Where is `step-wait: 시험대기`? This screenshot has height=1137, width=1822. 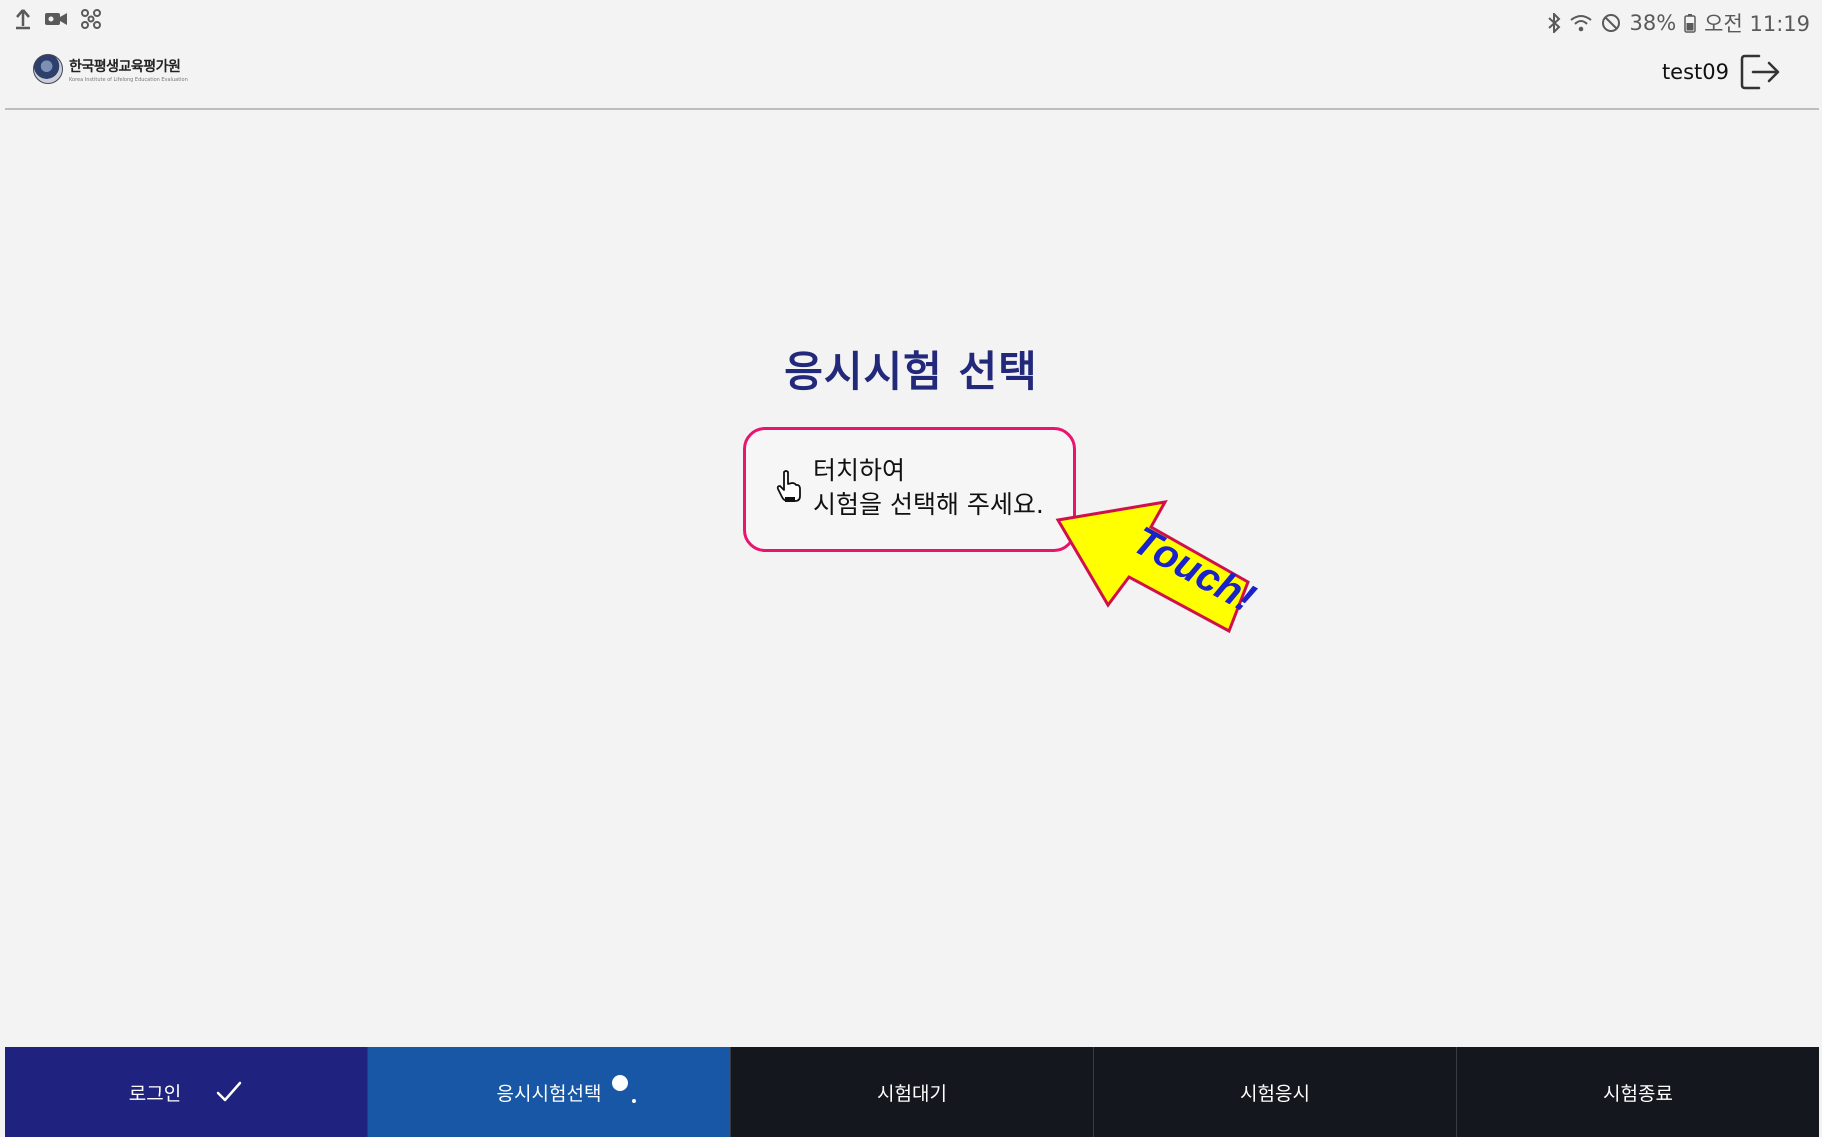
step-wait: 시험대기 is located at coordinates (912, 1092).